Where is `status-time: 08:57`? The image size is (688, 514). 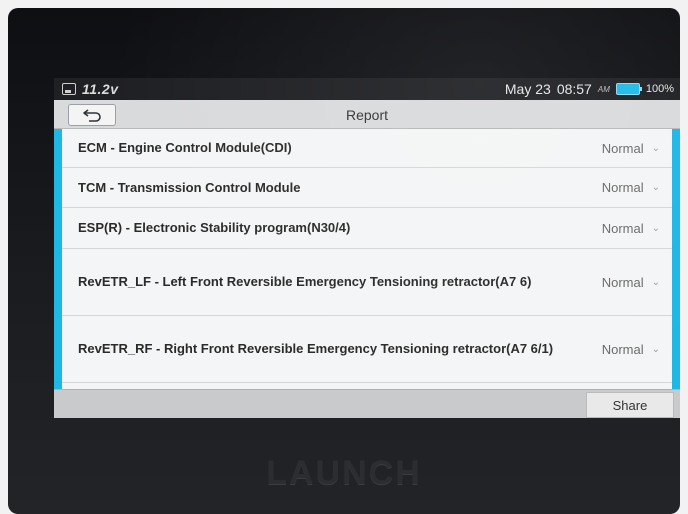 status-time: 08:57 is located at coordinates (574, 89).